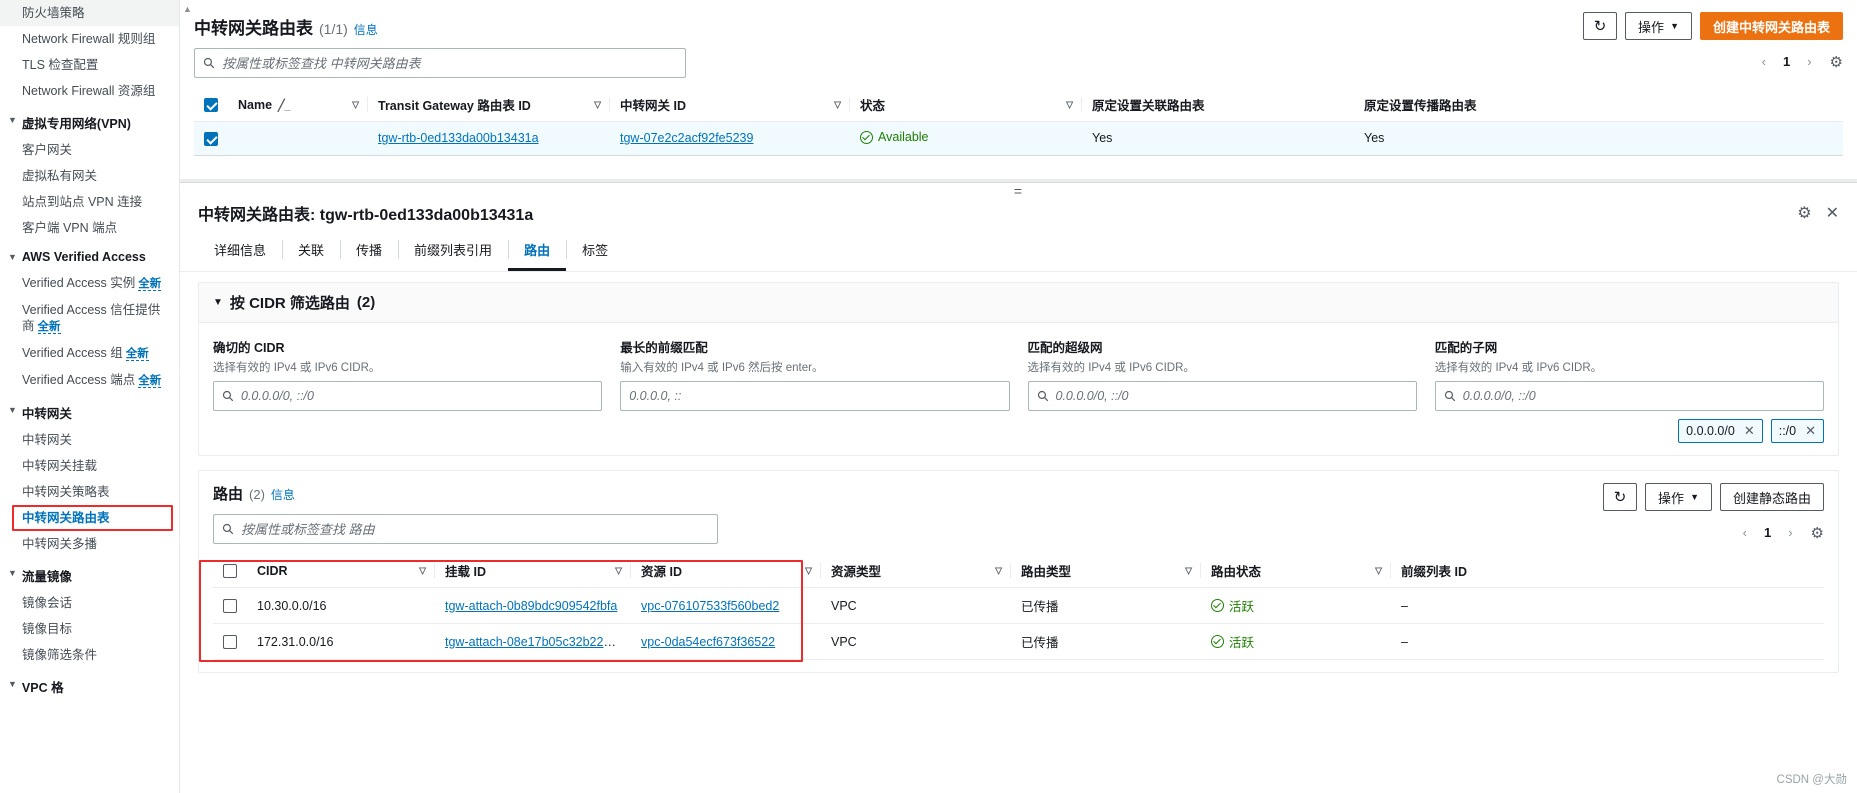 The image size is (1857, 793). I want to click on column-header-4: 原定设置关联路由表, so click(1218, 105).